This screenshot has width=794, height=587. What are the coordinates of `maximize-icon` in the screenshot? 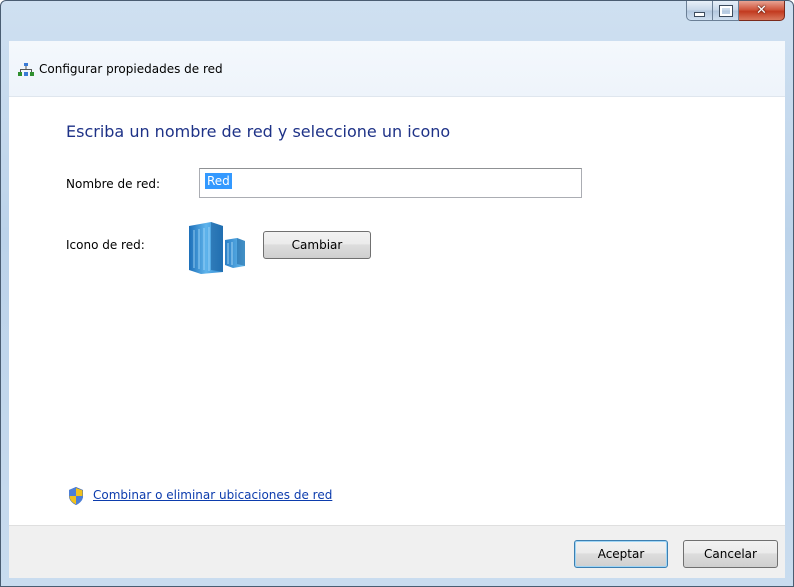 It's located at (725, 10).